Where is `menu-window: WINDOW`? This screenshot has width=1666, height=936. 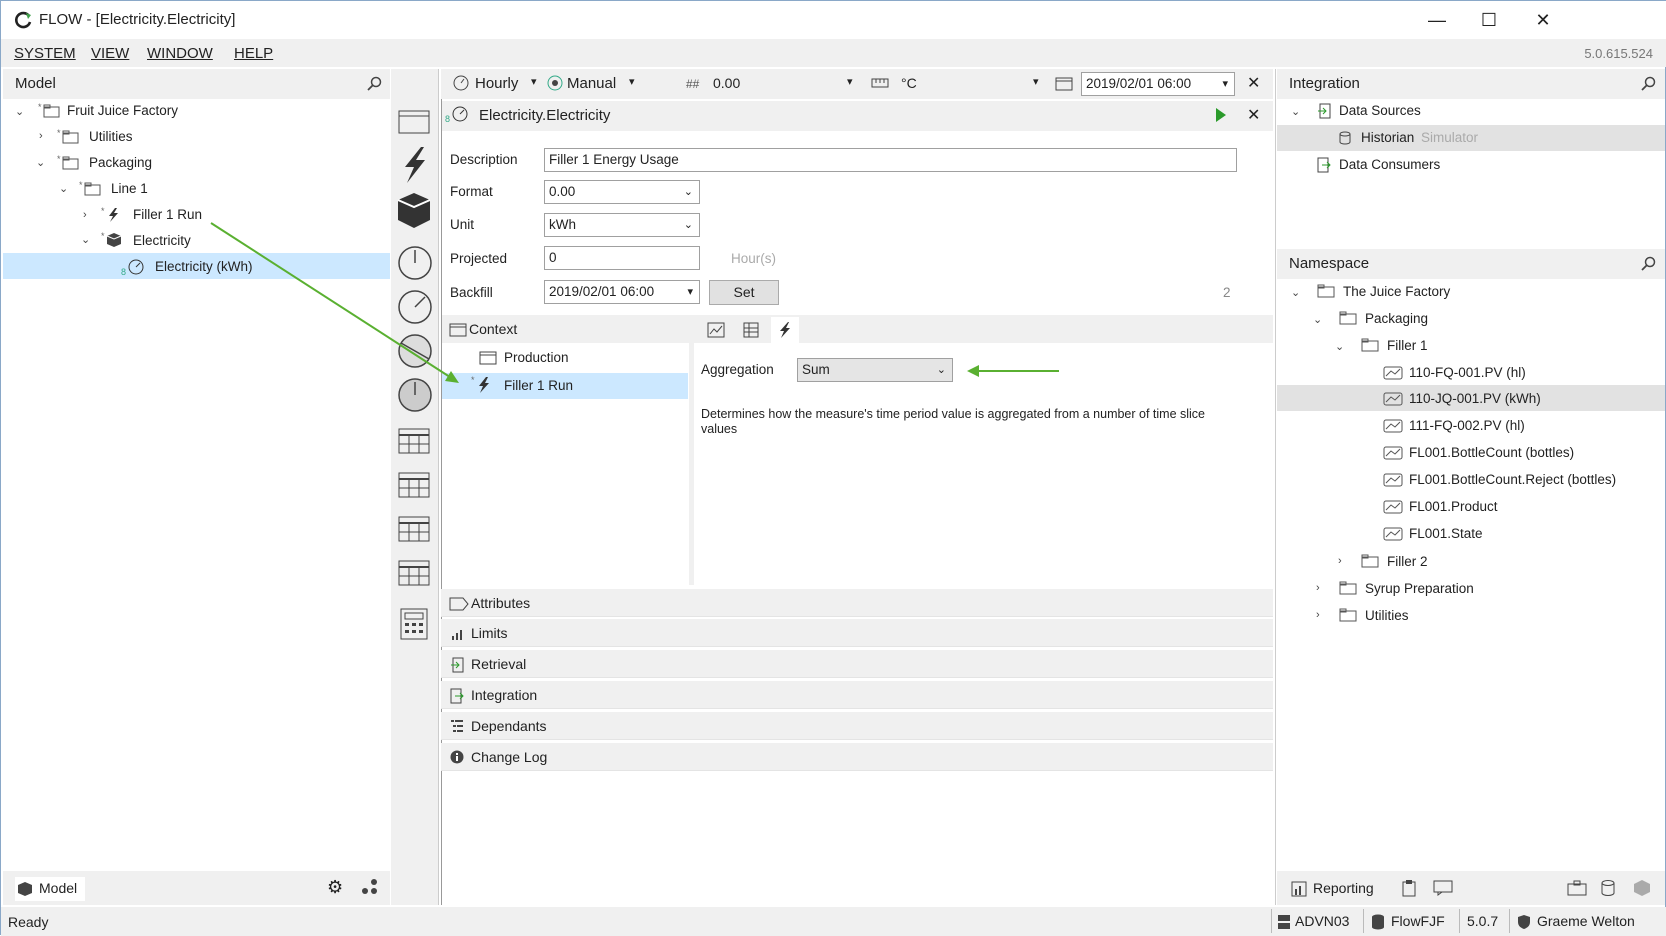 menu-window: WINDOW is located at coordinates (180, 53).